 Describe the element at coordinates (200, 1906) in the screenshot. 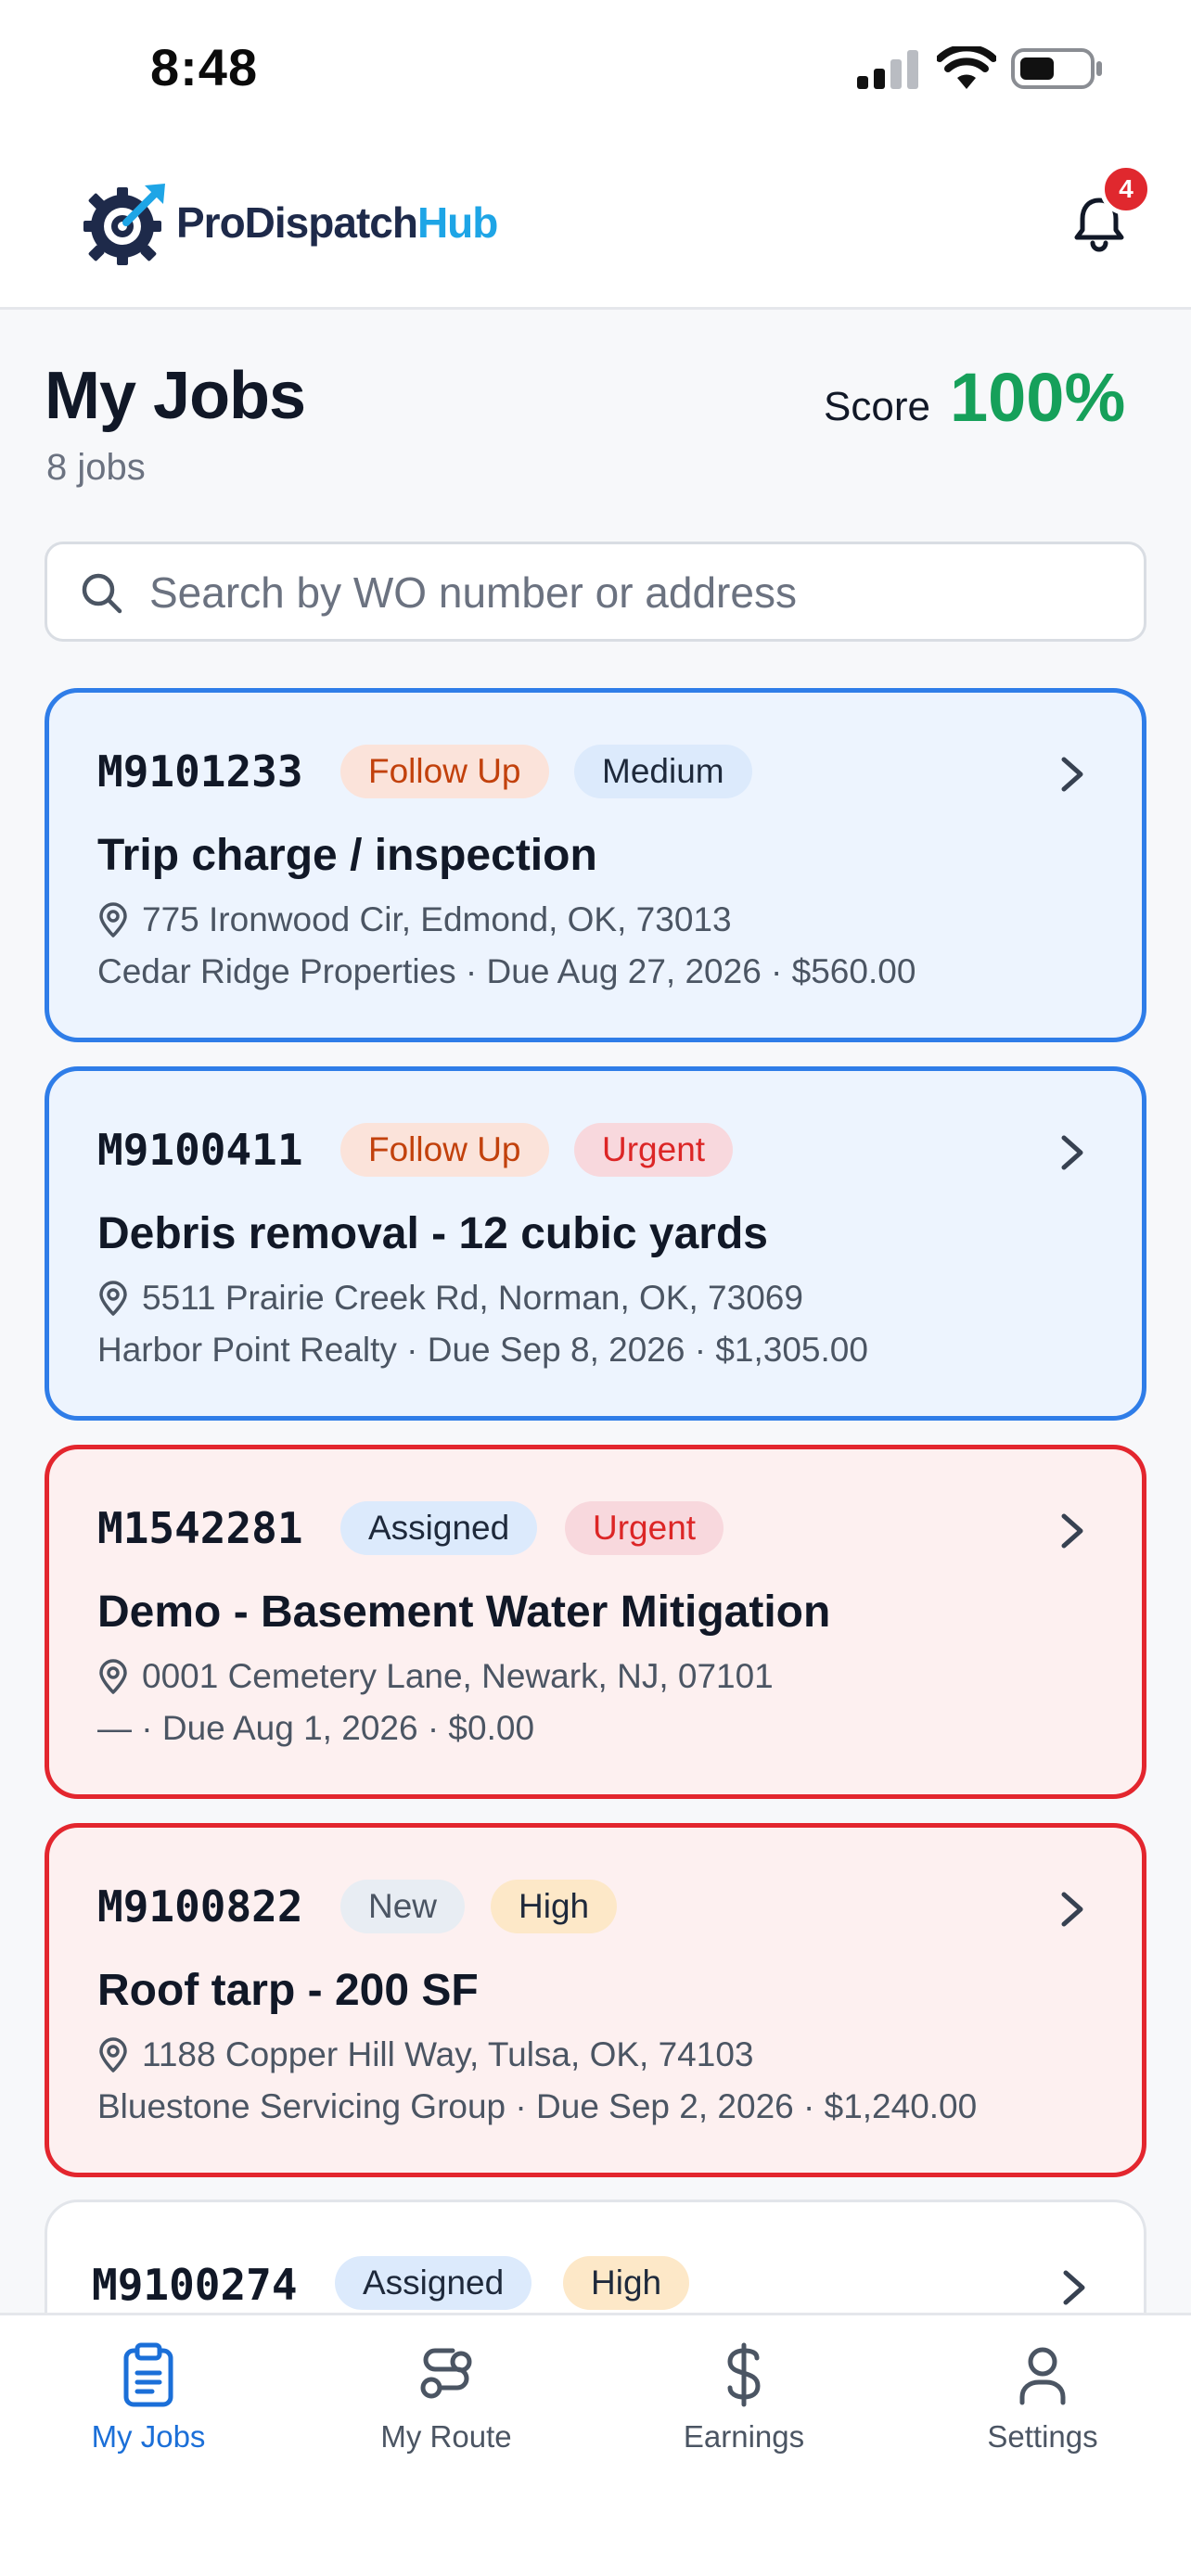

I see `wo-number: M9100822` at that location.